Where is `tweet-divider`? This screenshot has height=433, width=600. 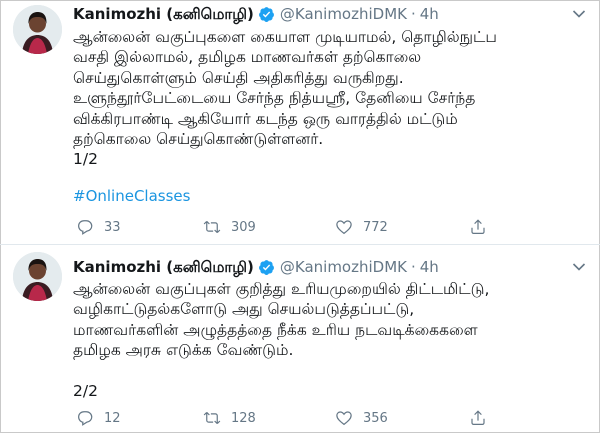 tweet-divider is located at coordinates (300, 244).